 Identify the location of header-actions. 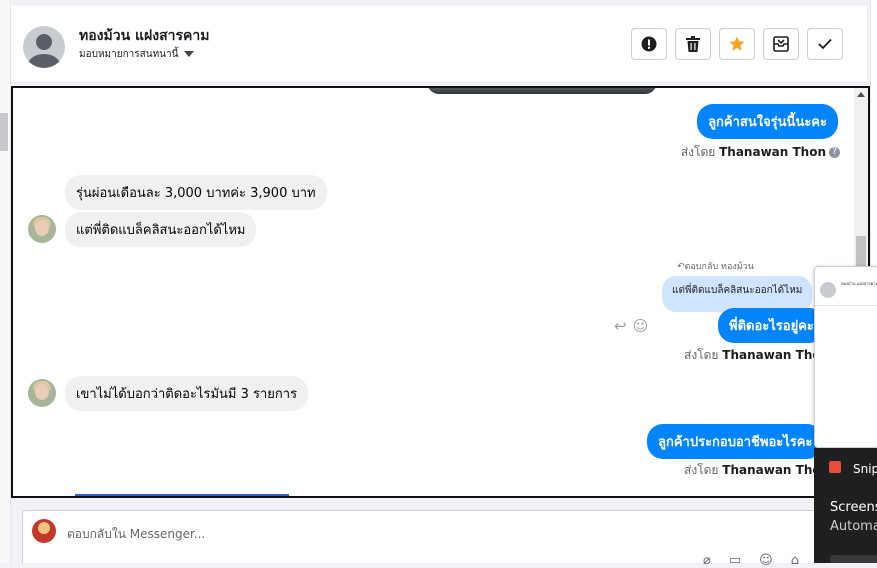
(737, 44).